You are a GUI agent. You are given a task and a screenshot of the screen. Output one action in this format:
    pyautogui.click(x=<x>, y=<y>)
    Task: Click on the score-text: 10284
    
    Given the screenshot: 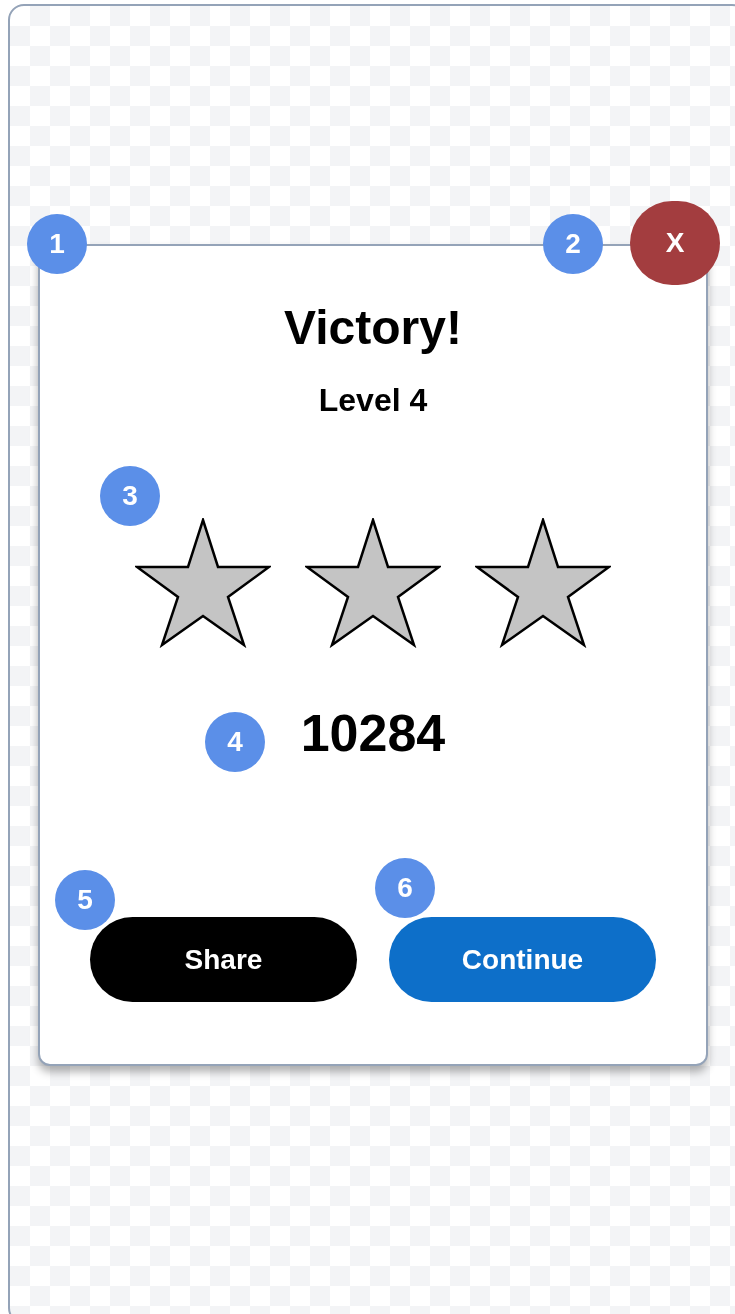 What is the action you would take?
    pyautogui.click(x=373, y=733)
    